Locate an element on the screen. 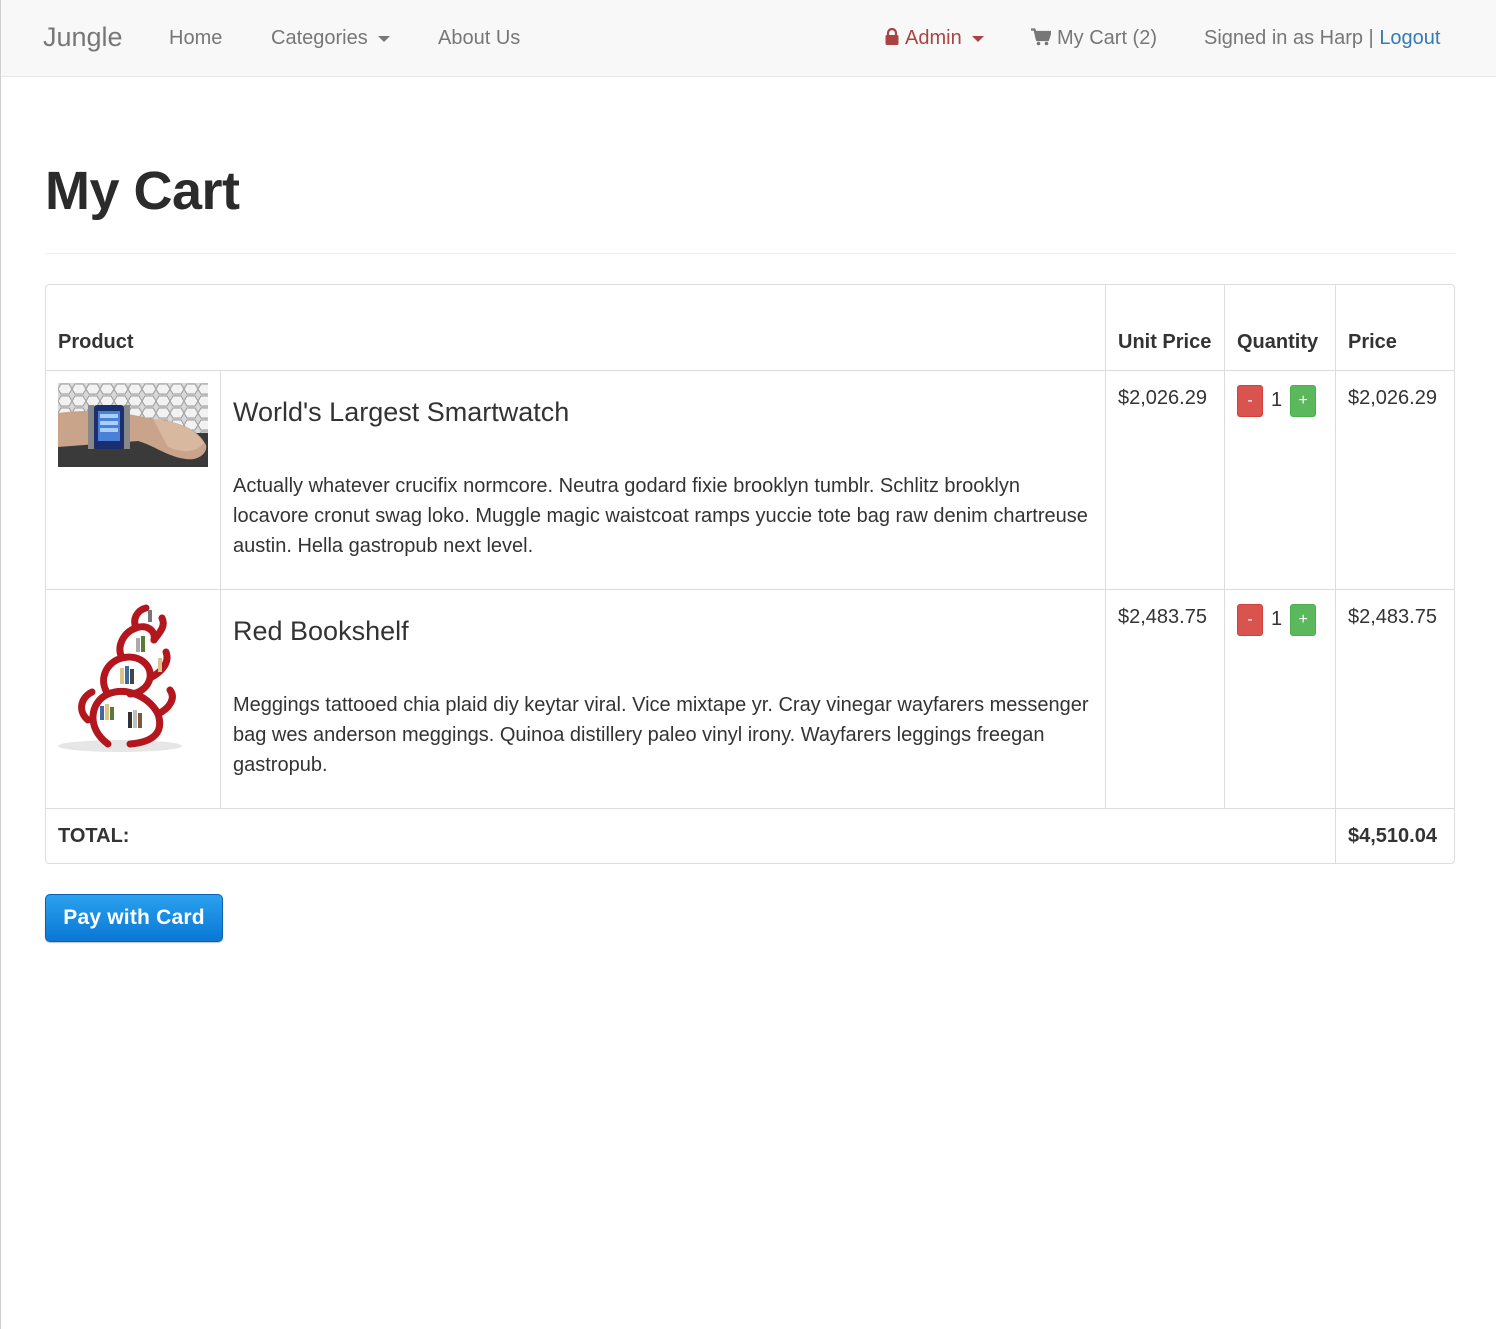 The width and height of the screenshot is (1496, 1329). nav-categories-dropdown: Categories is located at coordinates (330, 38).